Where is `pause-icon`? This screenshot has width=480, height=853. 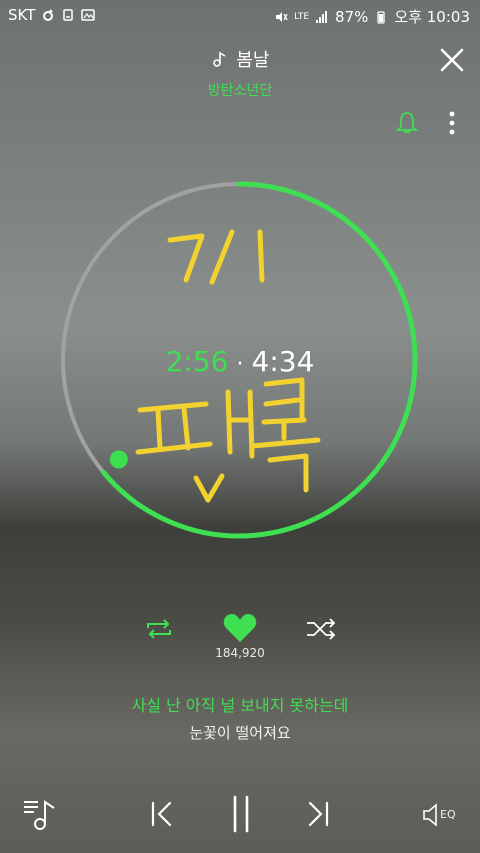
pause-icon is located at coordinates (241, 814).